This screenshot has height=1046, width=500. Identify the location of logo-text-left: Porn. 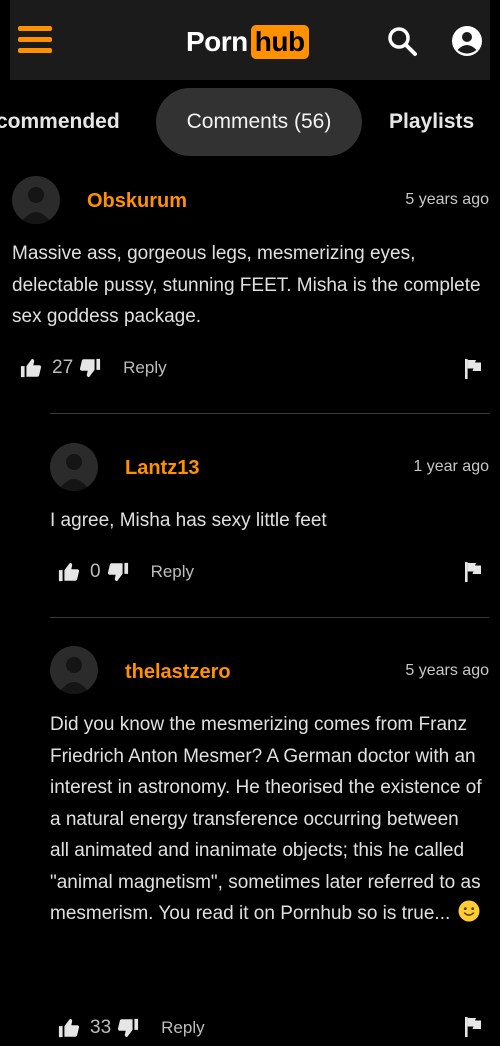
(217, 41).